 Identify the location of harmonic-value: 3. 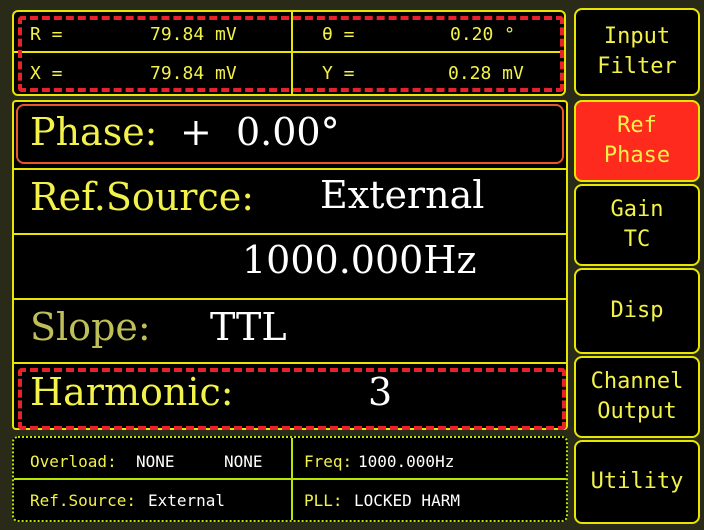
(380, 392).